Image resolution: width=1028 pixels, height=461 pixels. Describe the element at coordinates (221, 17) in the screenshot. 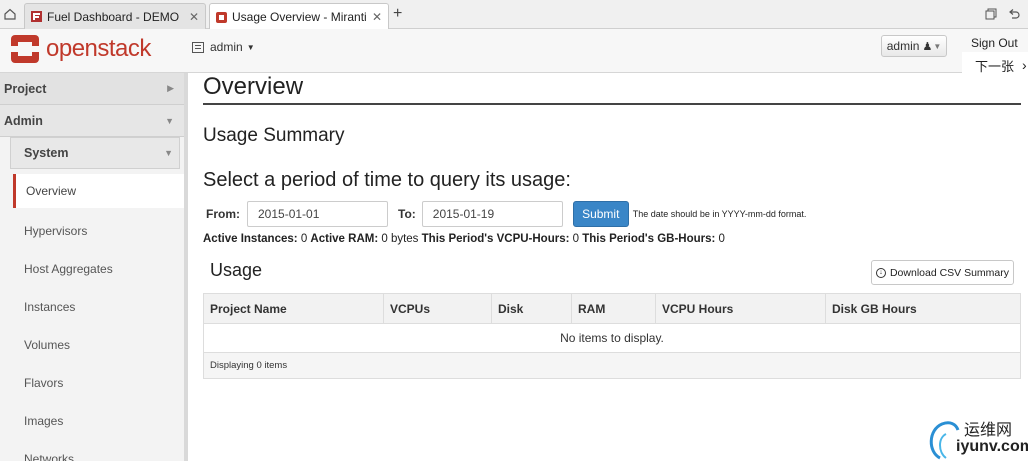

I see `openstack-icon` at that location.